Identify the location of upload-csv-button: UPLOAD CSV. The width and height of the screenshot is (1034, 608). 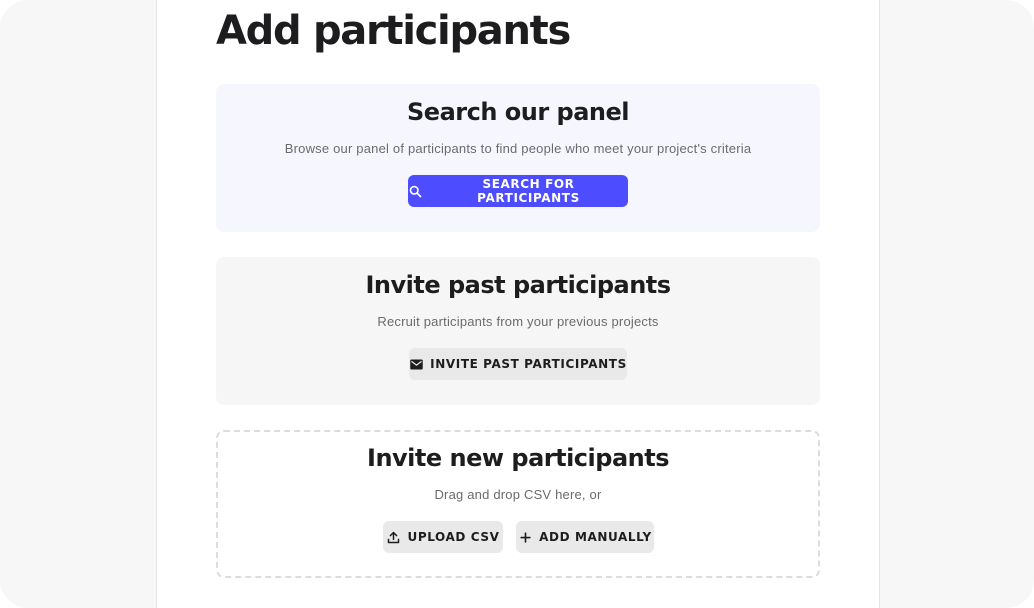
(443, 537).